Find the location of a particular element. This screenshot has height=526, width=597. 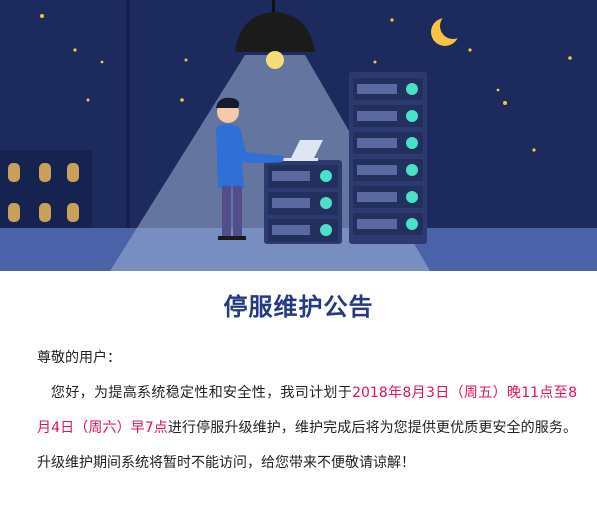

lamp-cord is located at coordinates (273, 6).